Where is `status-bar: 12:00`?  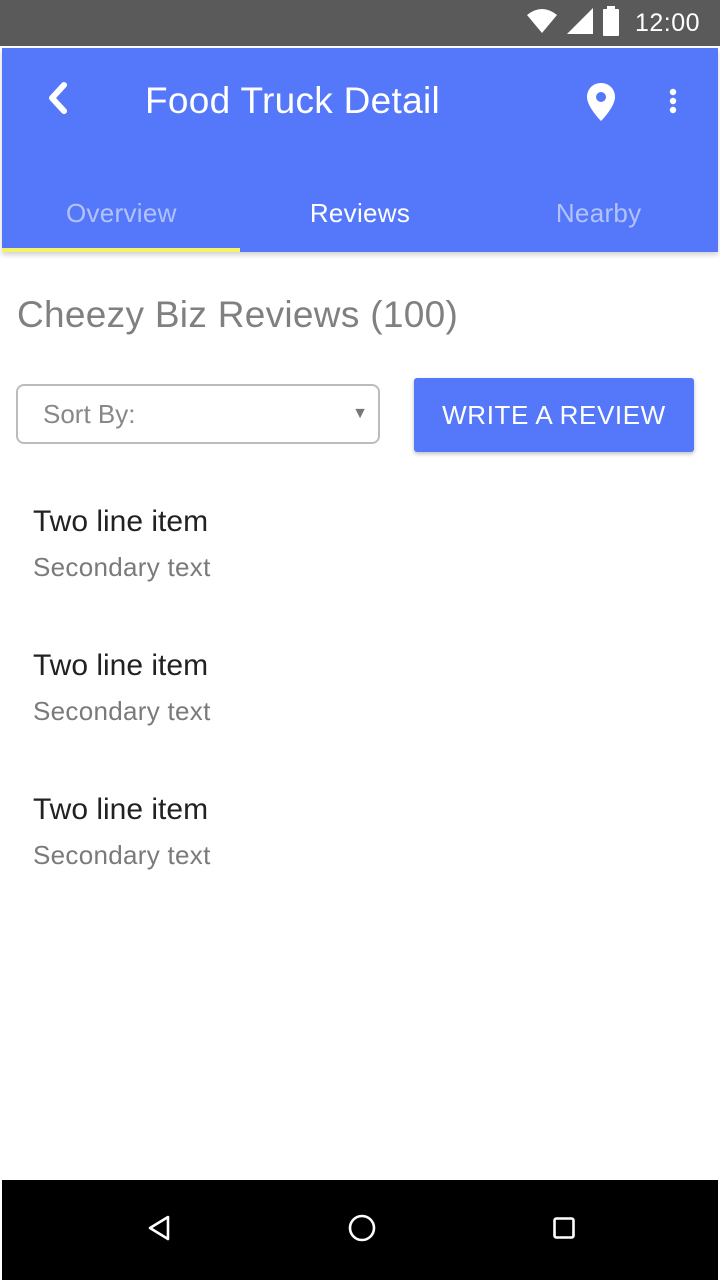
status-bar: 12:00 is located at coordinates (360, 23).